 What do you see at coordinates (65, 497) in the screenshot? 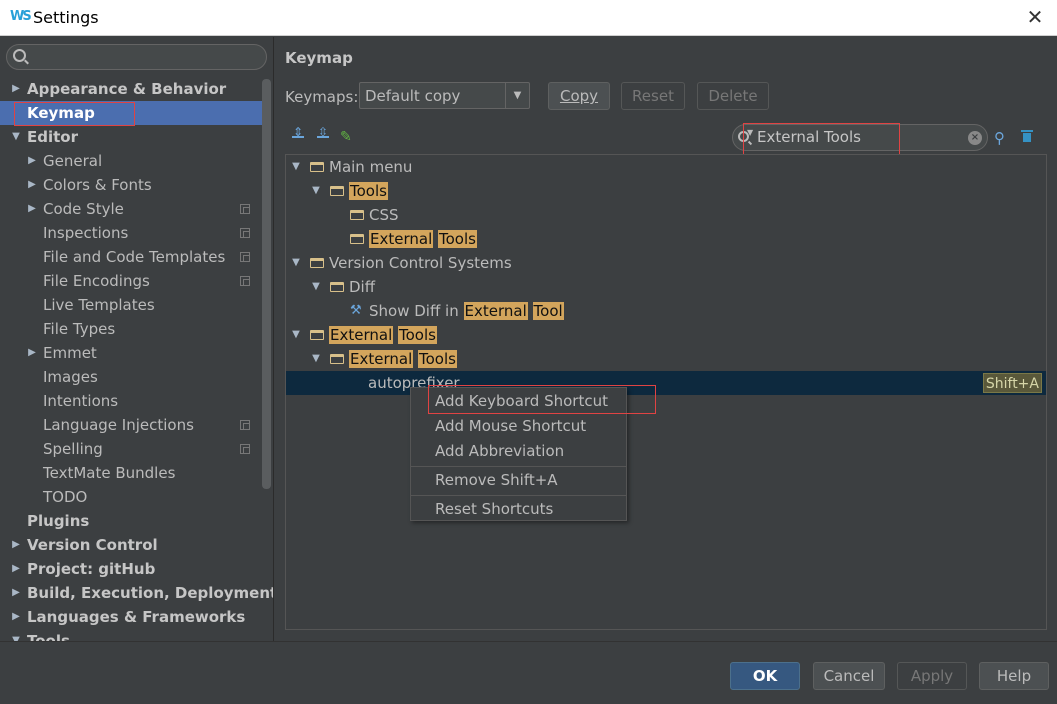
I see `sidebar-item-label: TODO` at bounding box center [65, 497].